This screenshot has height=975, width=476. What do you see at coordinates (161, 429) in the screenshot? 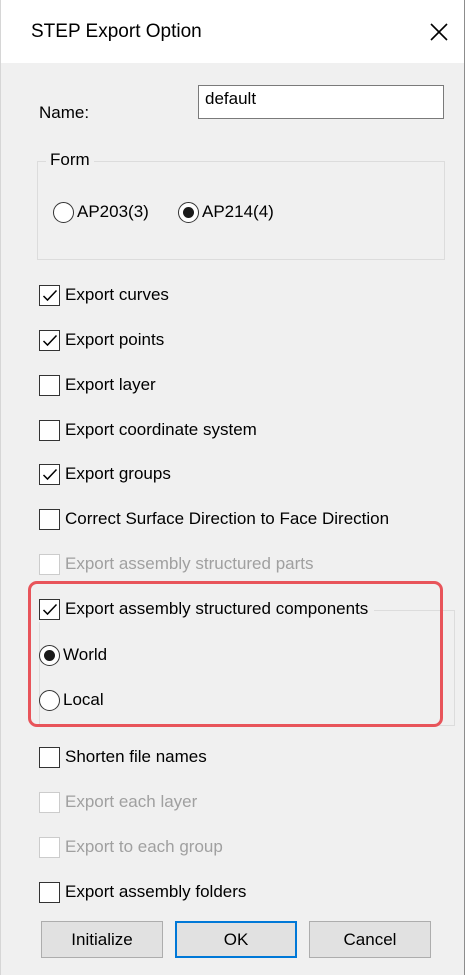
I see `checkbox-label: Export coordinate system` at bounding box center [161, 429].